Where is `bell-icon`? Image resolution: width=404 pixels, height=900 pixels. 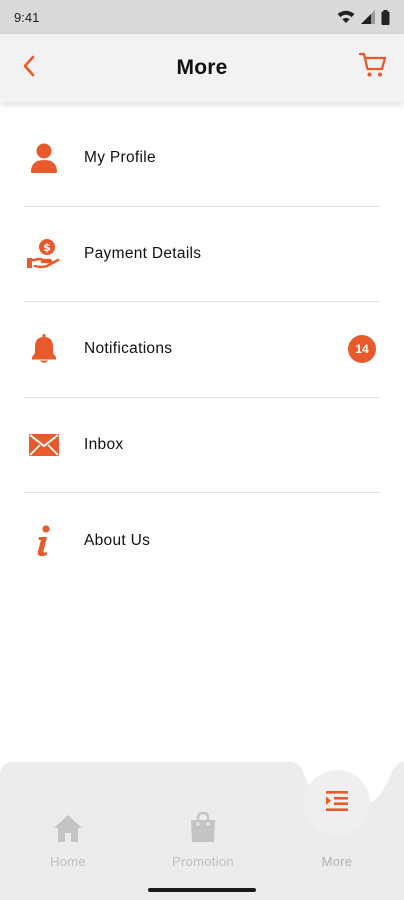 bell-icon is located at coordinates (44, 349).